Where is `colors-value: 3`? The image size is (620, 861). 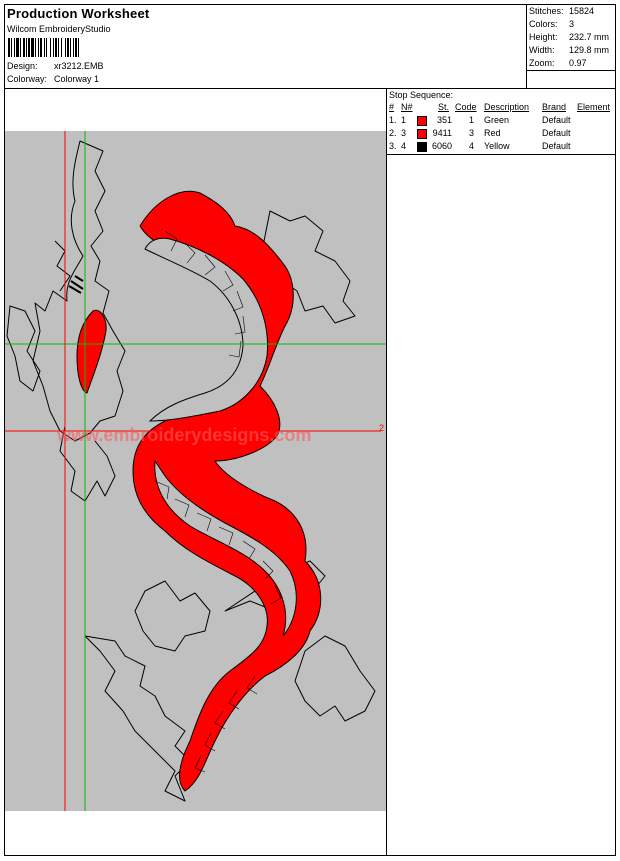 colors-value: 3 is located at coordinates (572, 24).